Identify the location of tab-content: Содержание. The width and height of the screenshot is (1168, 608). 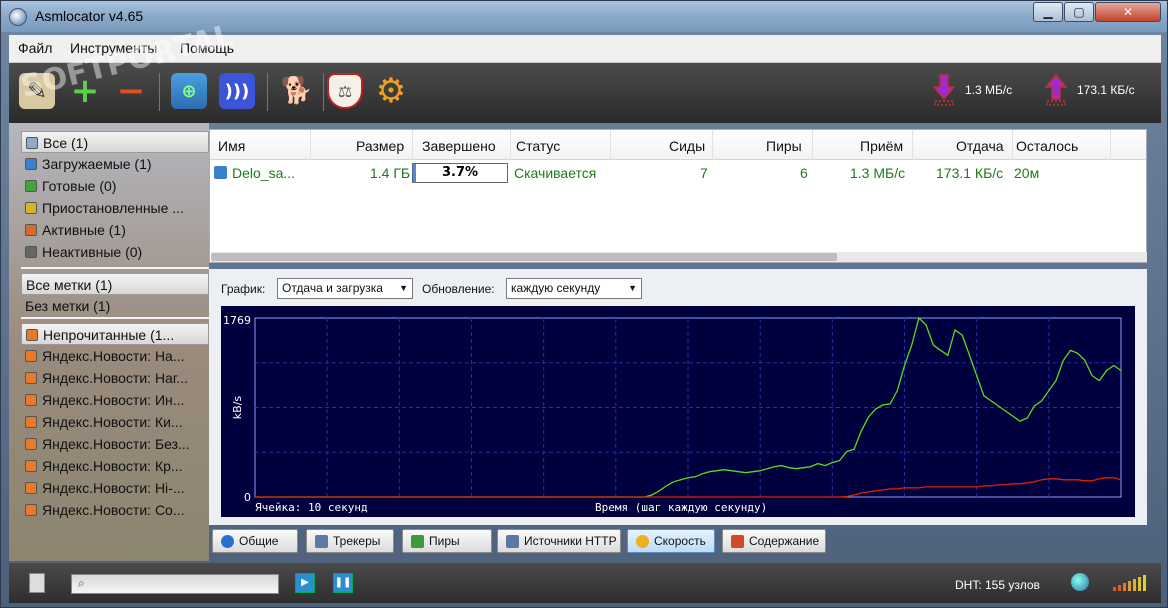
(774, 541).